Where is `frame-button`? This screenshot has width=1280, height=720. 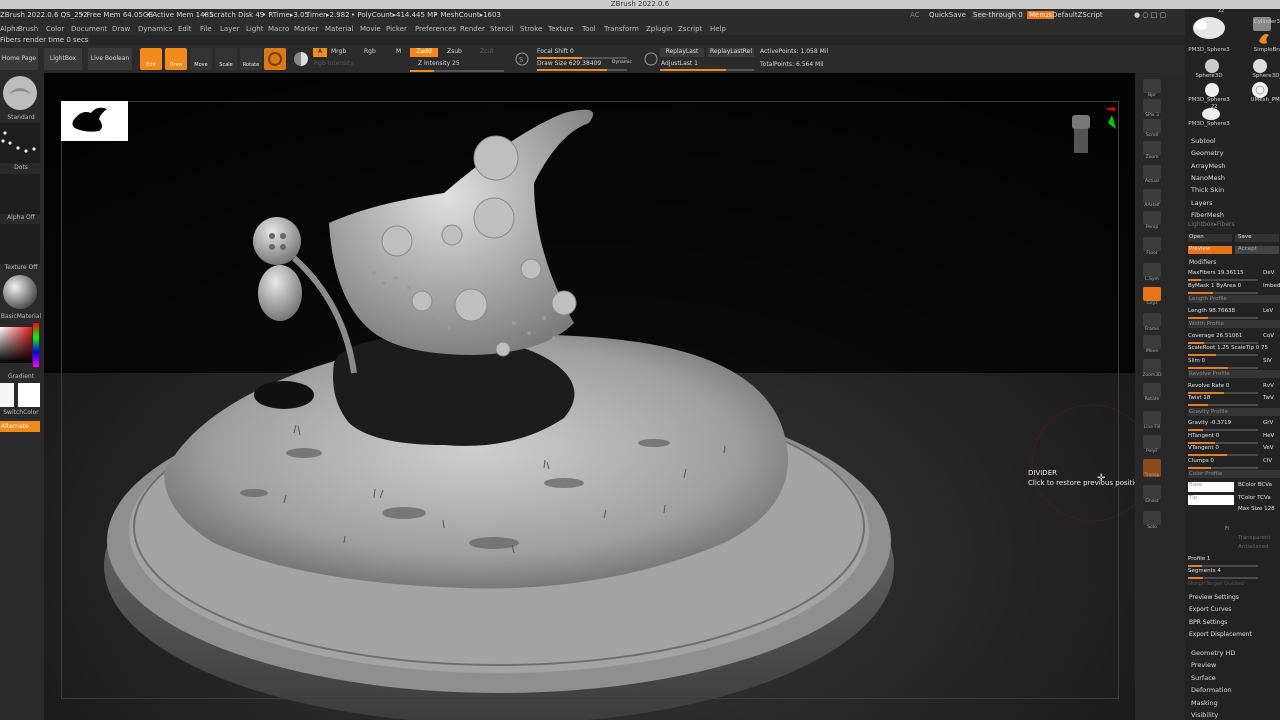
frame-button is located at coordinates (1152, 320).